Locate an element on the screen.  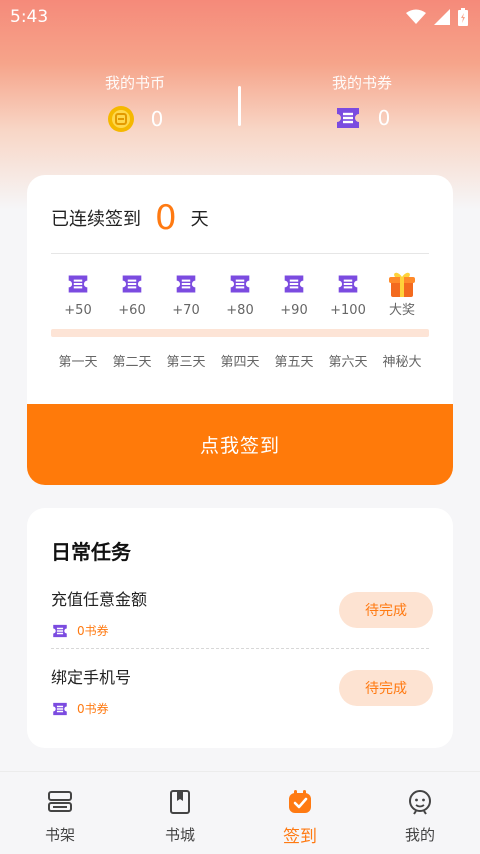
tab-label: 我的 is located at coordinates (419, 835).